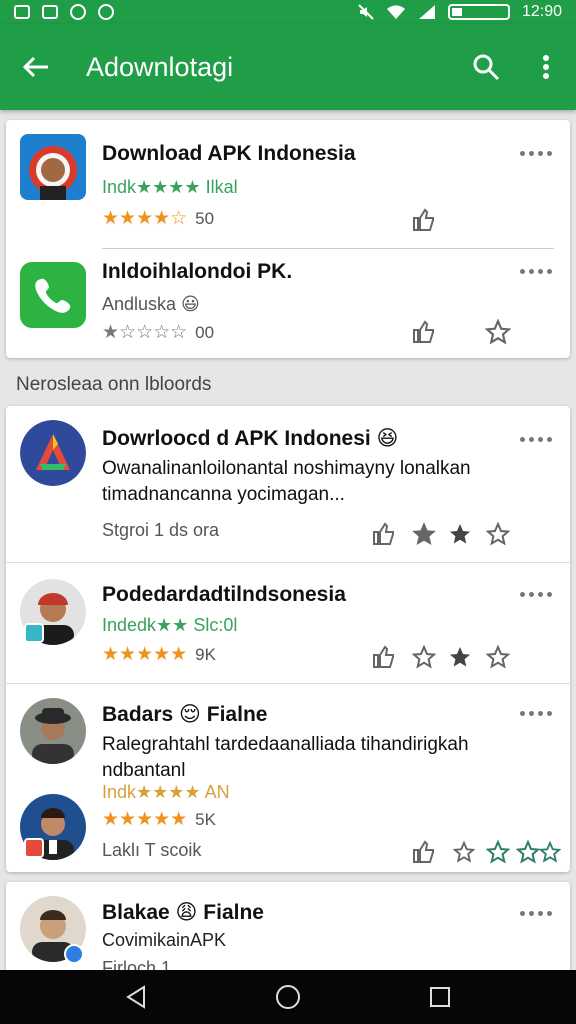  I want to click on status-time: 12:90, so click(541, 11).